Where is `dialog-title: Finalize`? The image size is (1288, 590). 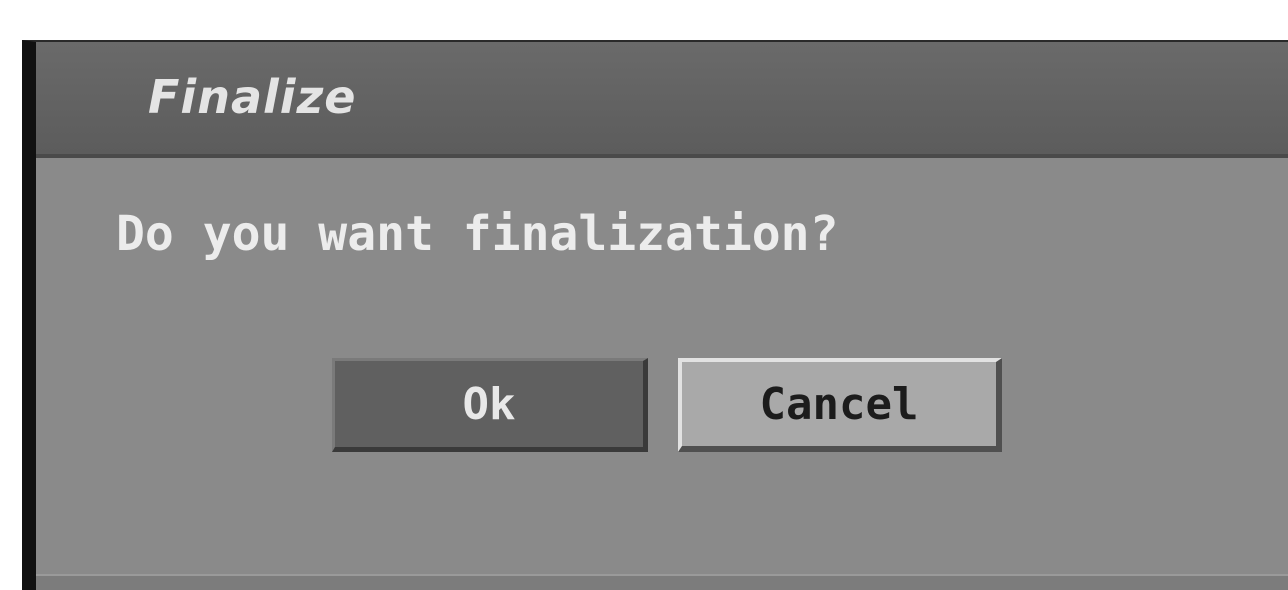 dialog-title: Finalize is located at coordinates (252, 97).